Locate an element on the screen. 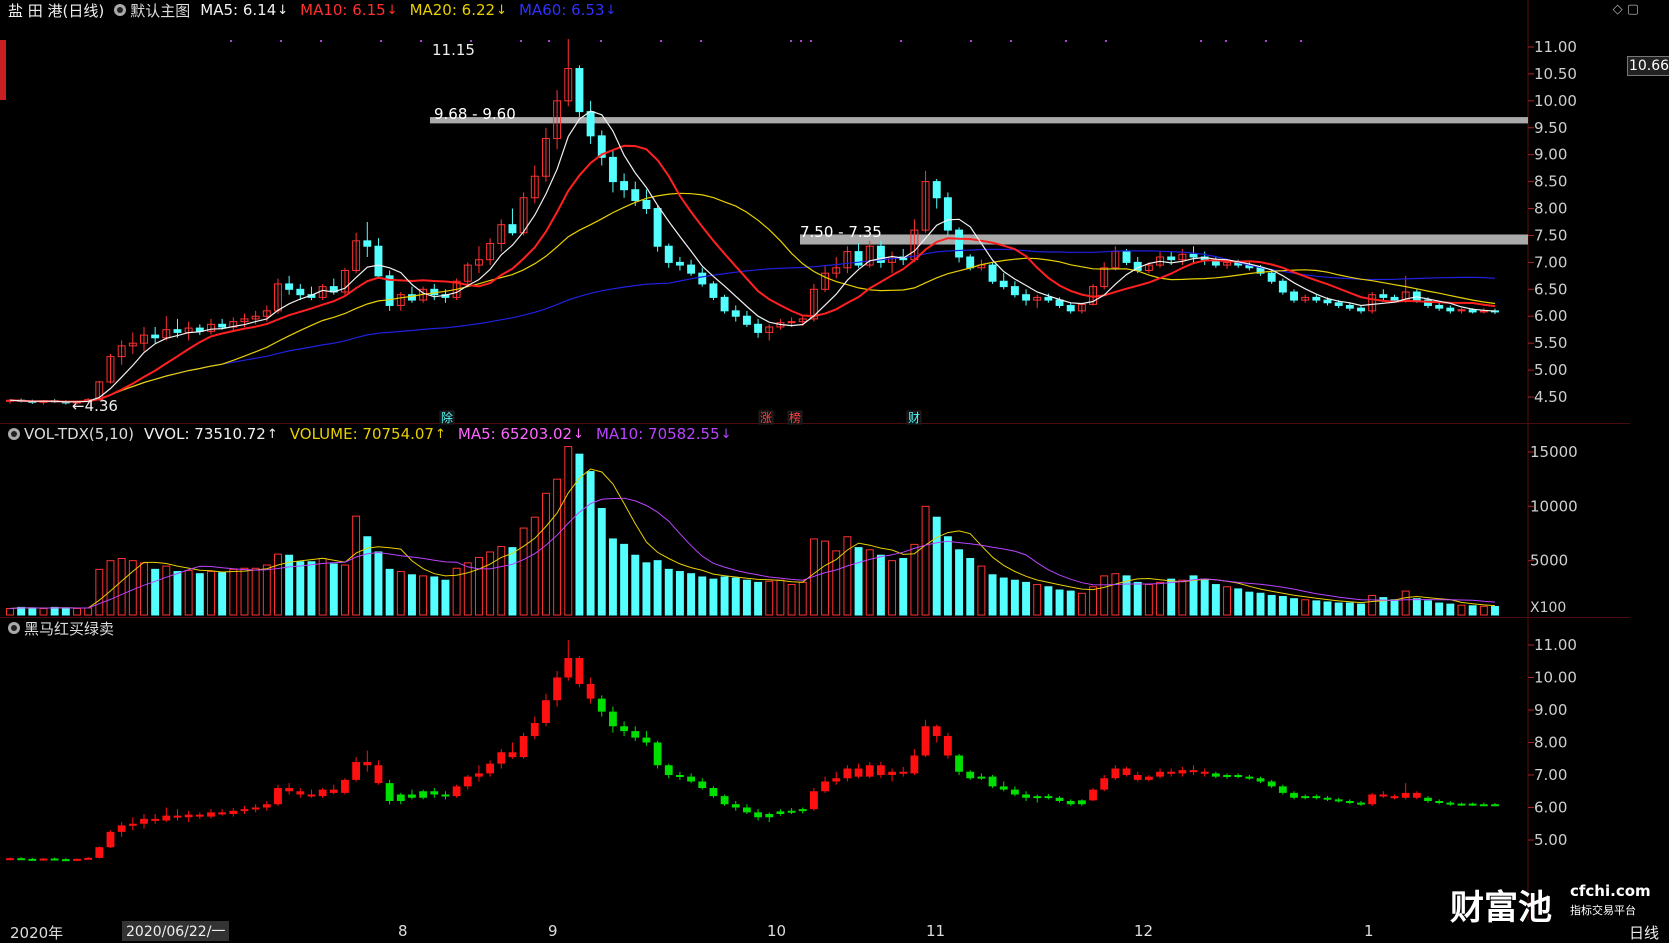 This screenshot has width=1669, height=943. x-axis-label: 10 is located at coordinates (777, 931).